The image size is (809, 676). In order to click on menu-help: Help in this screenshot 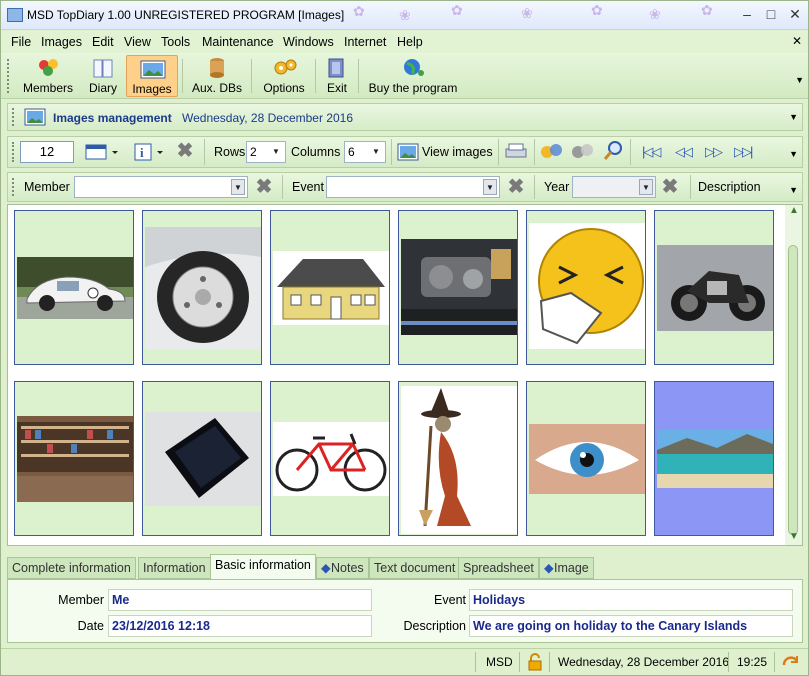, I will do `click(410, 42)`.